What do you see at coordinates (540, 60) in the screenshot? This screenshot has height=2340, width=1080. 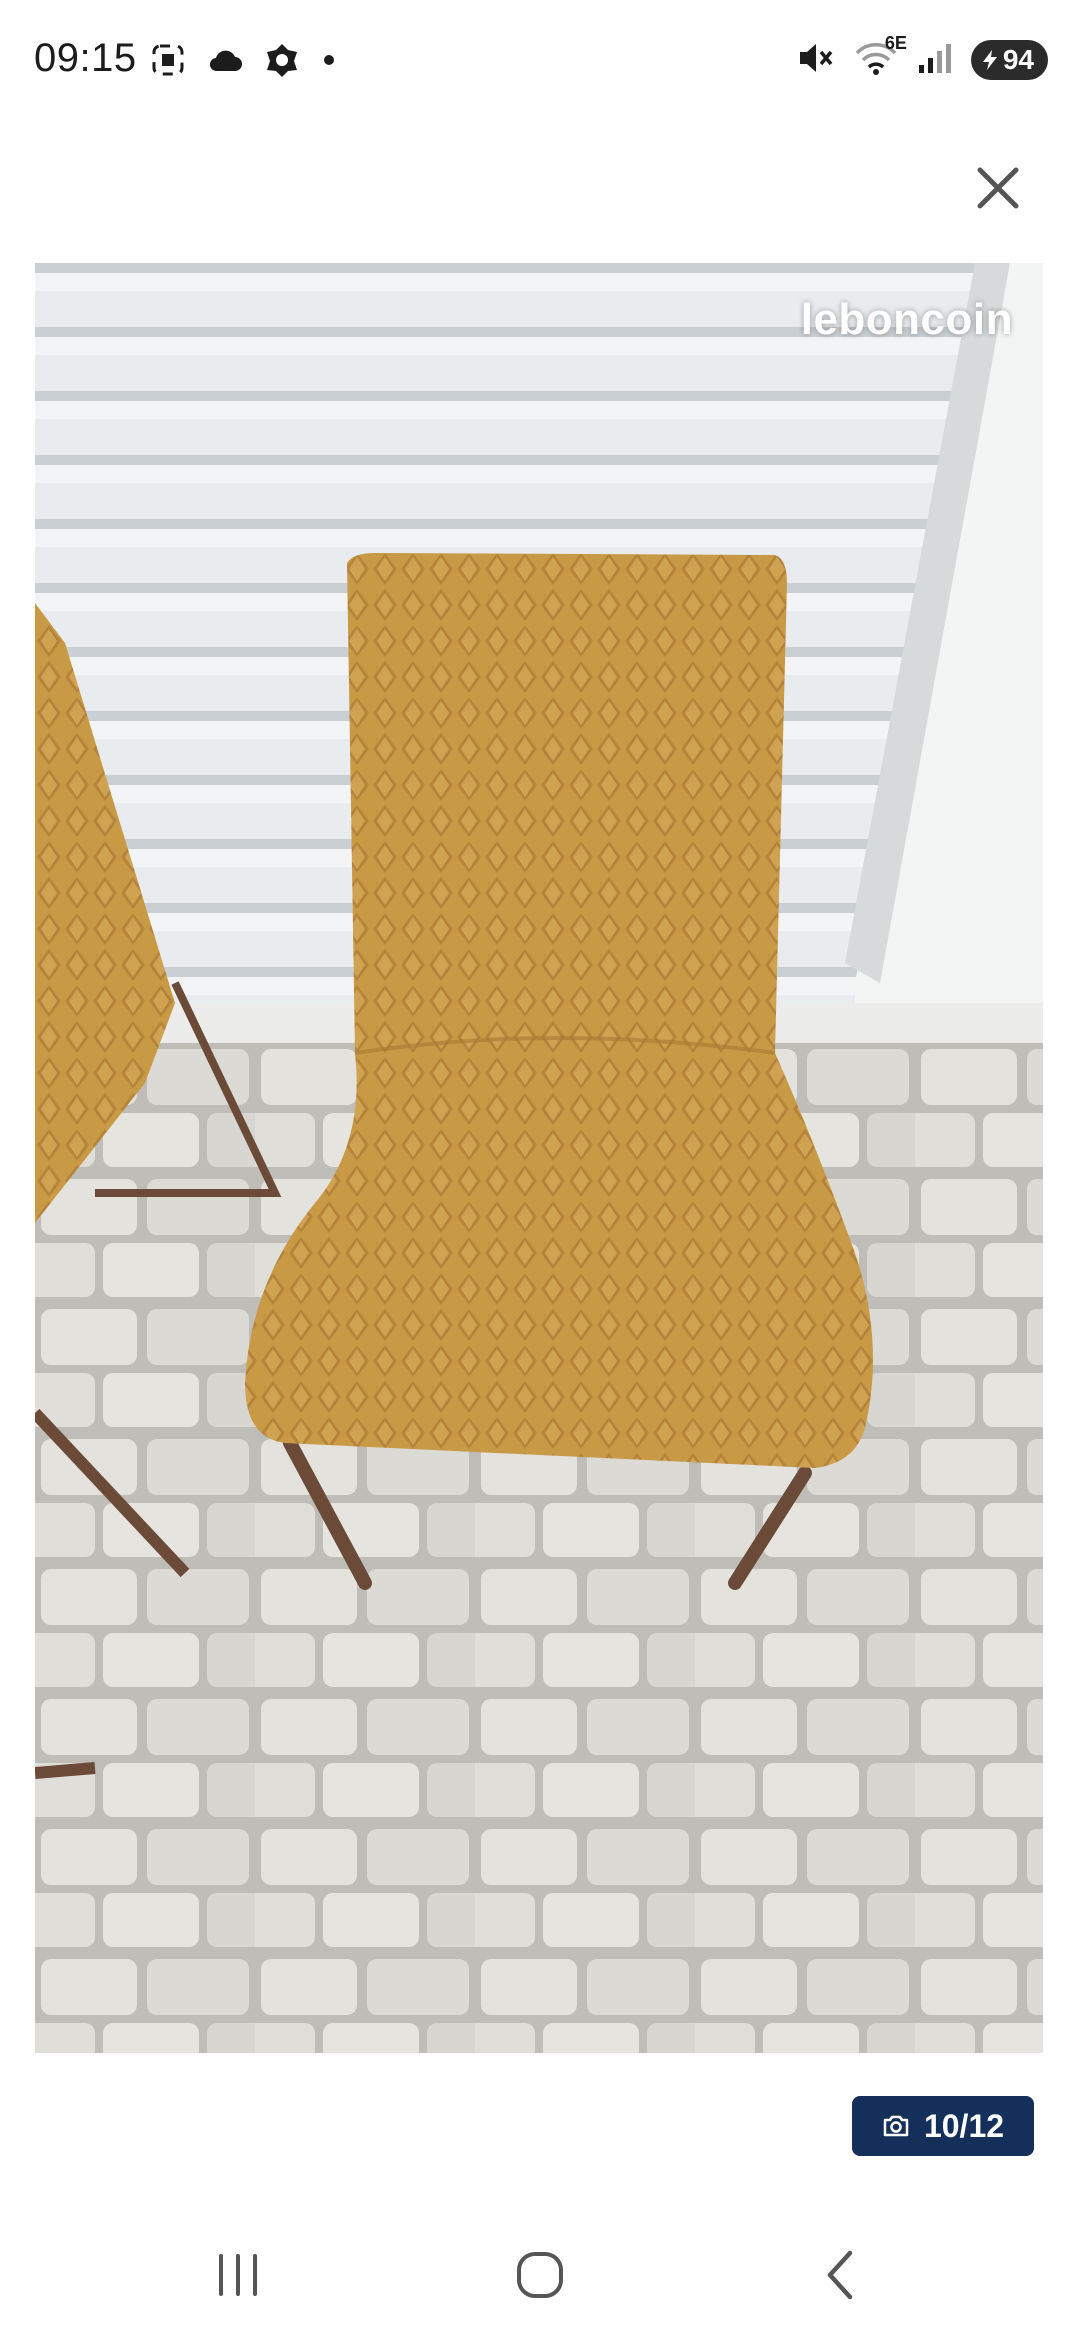 I see `status-bar: 09:15 6E 94` at bounding box center [540, 60].